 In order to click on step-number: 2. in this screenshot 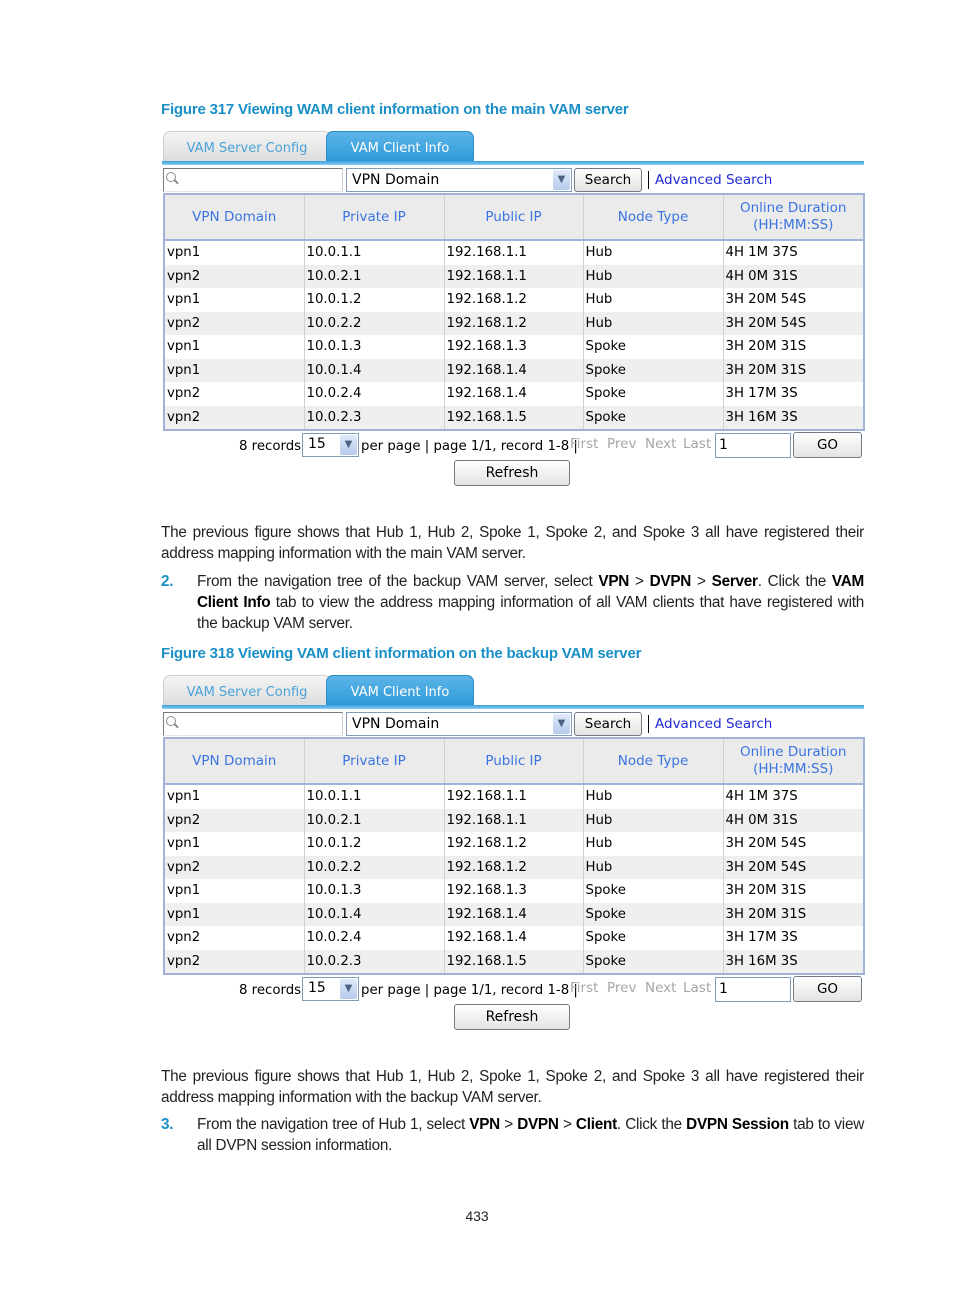, I will do `click(167, 581)`.